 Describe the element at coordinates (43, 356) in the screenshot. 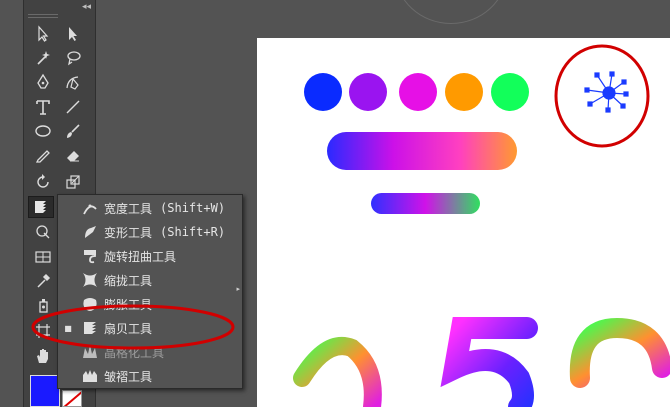

I see `hand-tool-icon` at that location.